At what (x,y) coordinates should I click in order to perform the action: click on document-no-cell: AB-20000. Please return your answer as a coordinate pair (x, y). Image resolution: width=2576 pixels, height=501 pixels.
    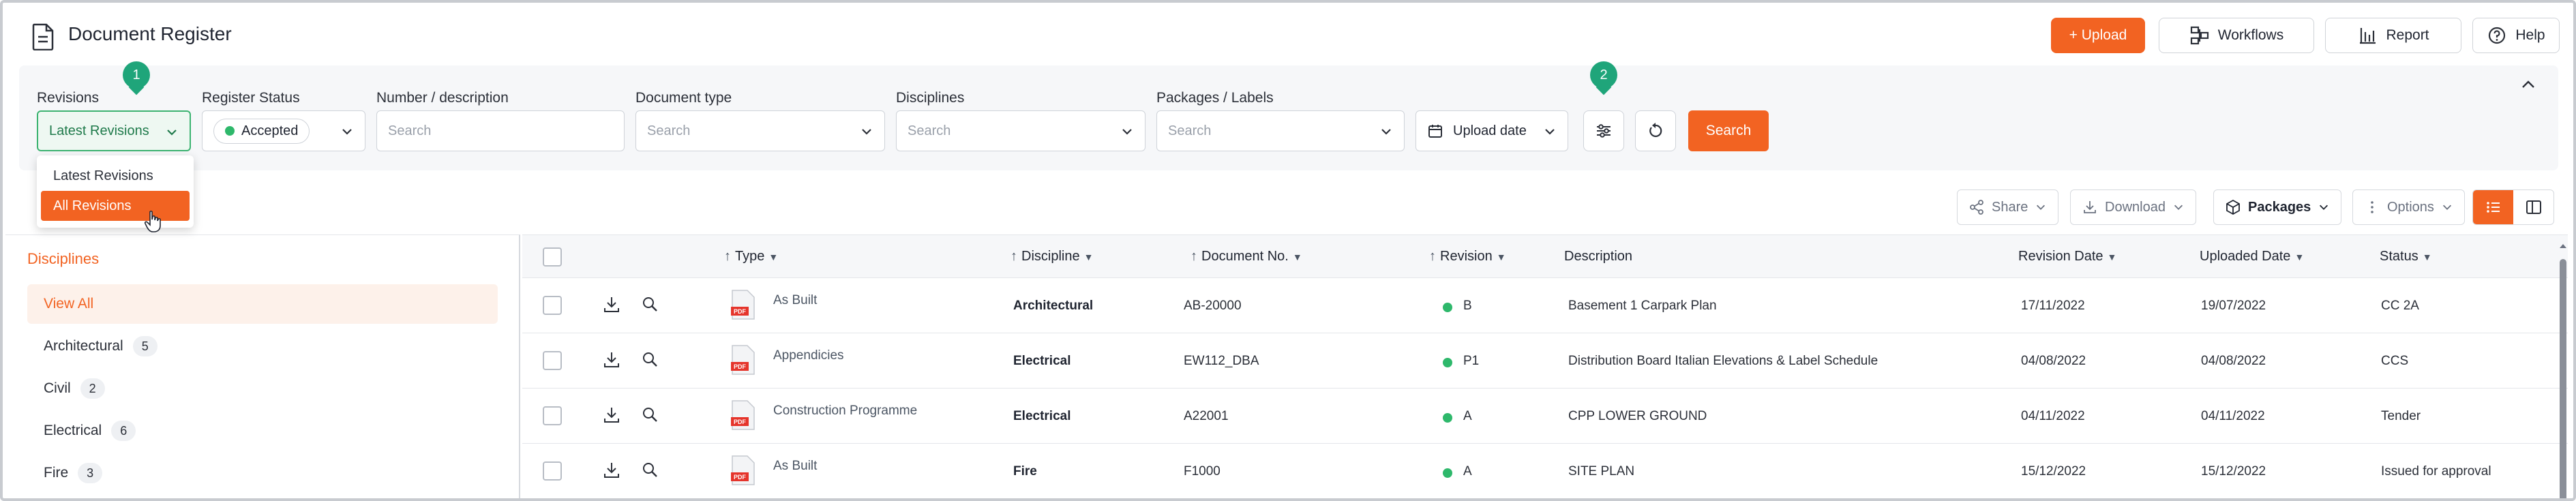
    Looking at the image, I should click on (1213, 306).